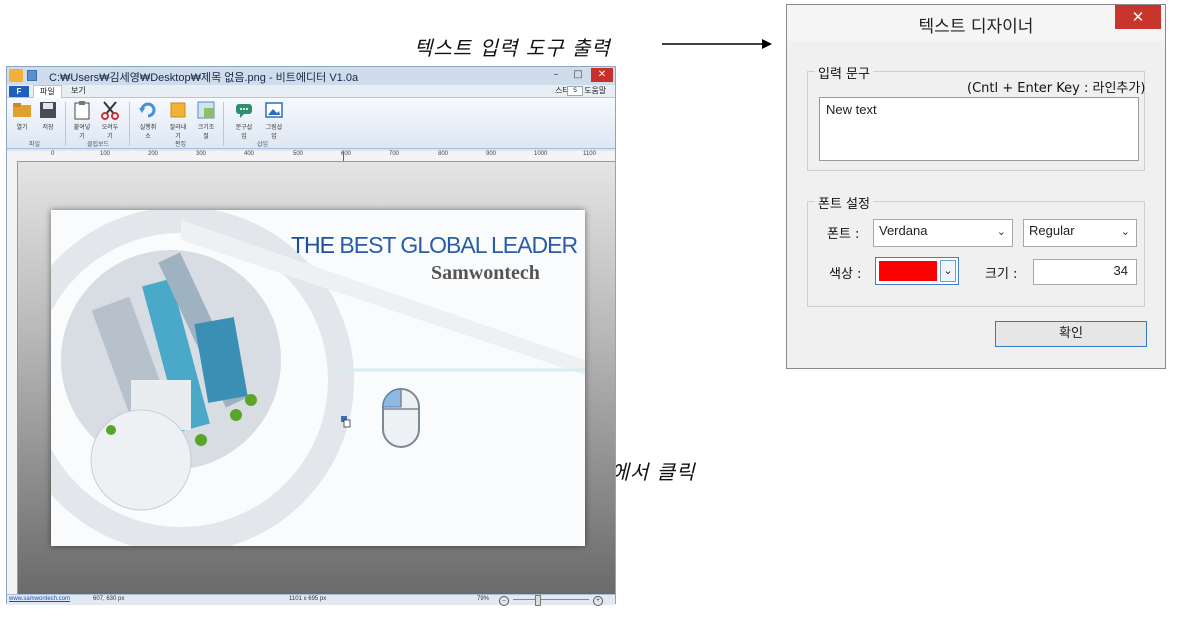  I want to click on dialog-title: 텍스트 디자이너, so click(976, 27).